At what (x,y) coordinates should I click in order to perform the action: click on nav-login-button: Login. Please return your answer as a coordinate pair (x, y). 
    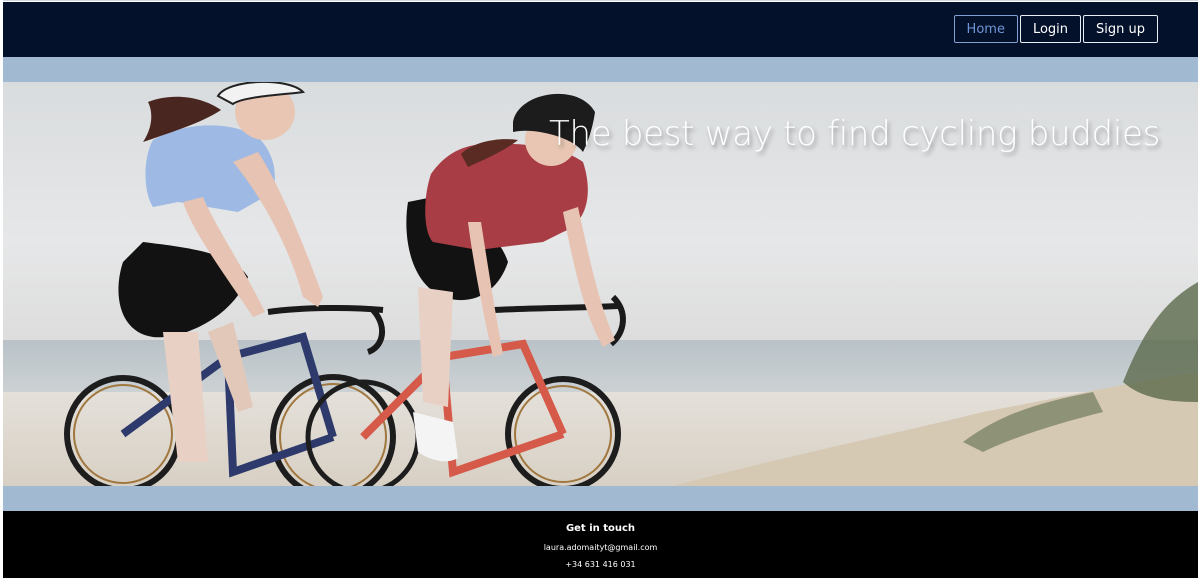
    Looking at the image, I should click on (1050, 29).